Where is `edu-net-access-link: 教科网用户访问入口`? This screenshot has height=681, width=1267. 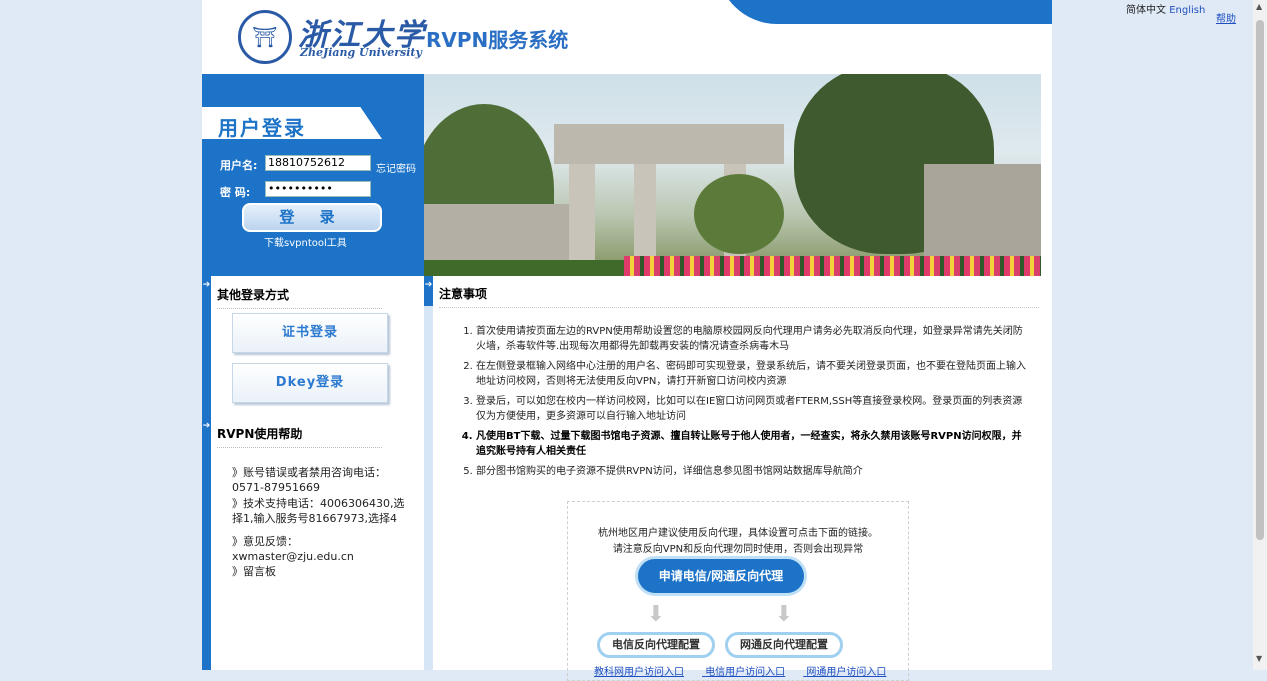
edu-net-access-link: 教科网用户访问入口 is located at coordinates (639, 672).